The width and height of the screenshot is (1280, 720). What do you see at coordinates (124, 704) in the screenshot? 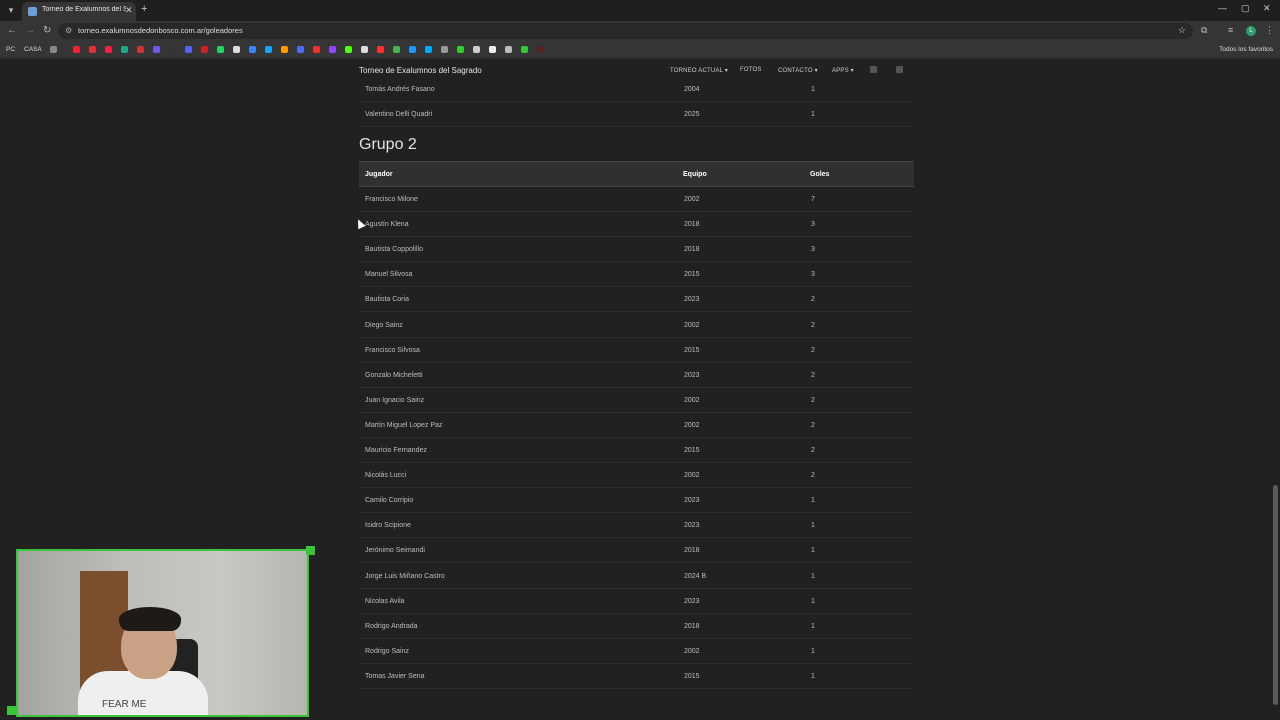
I see `webcam-shirt-text: FEAR ME` at bounding box center [124, 704].